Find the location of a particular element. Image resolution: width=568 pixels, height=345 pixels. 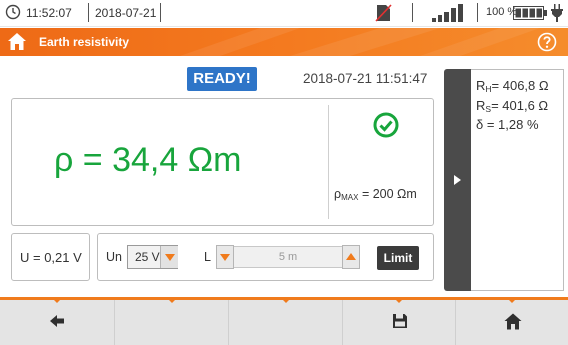

status-time: 11:52:07 is located at coordinates (49, 13).